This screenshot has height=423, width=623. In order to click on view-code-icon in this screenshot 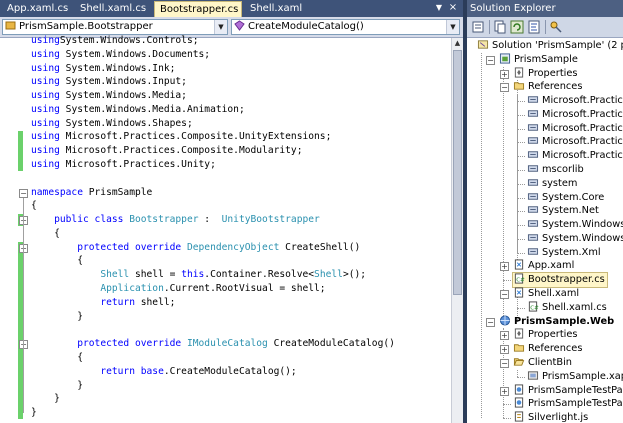, I will do `click(534, 27)`.